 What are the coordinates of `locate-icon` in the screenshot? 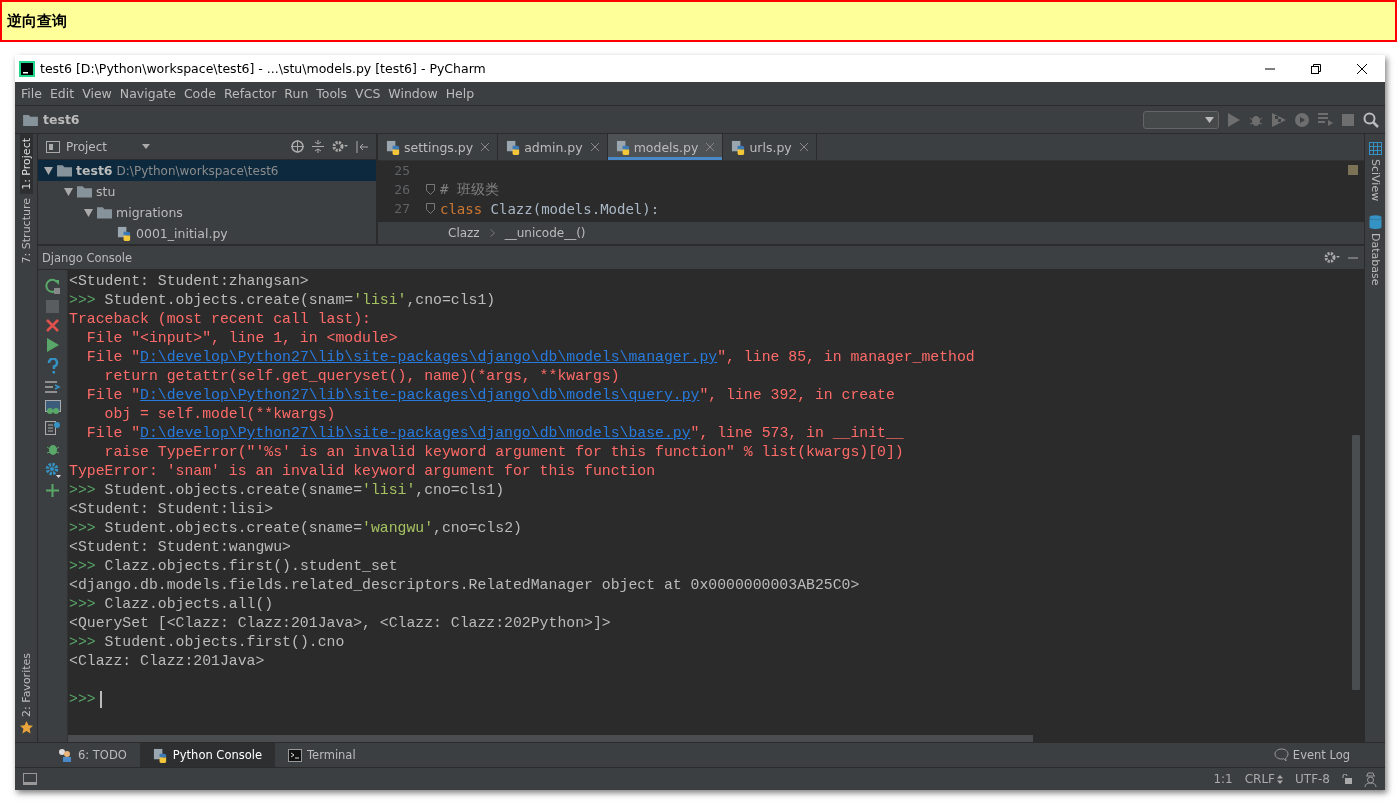 It's located at (297, 146).